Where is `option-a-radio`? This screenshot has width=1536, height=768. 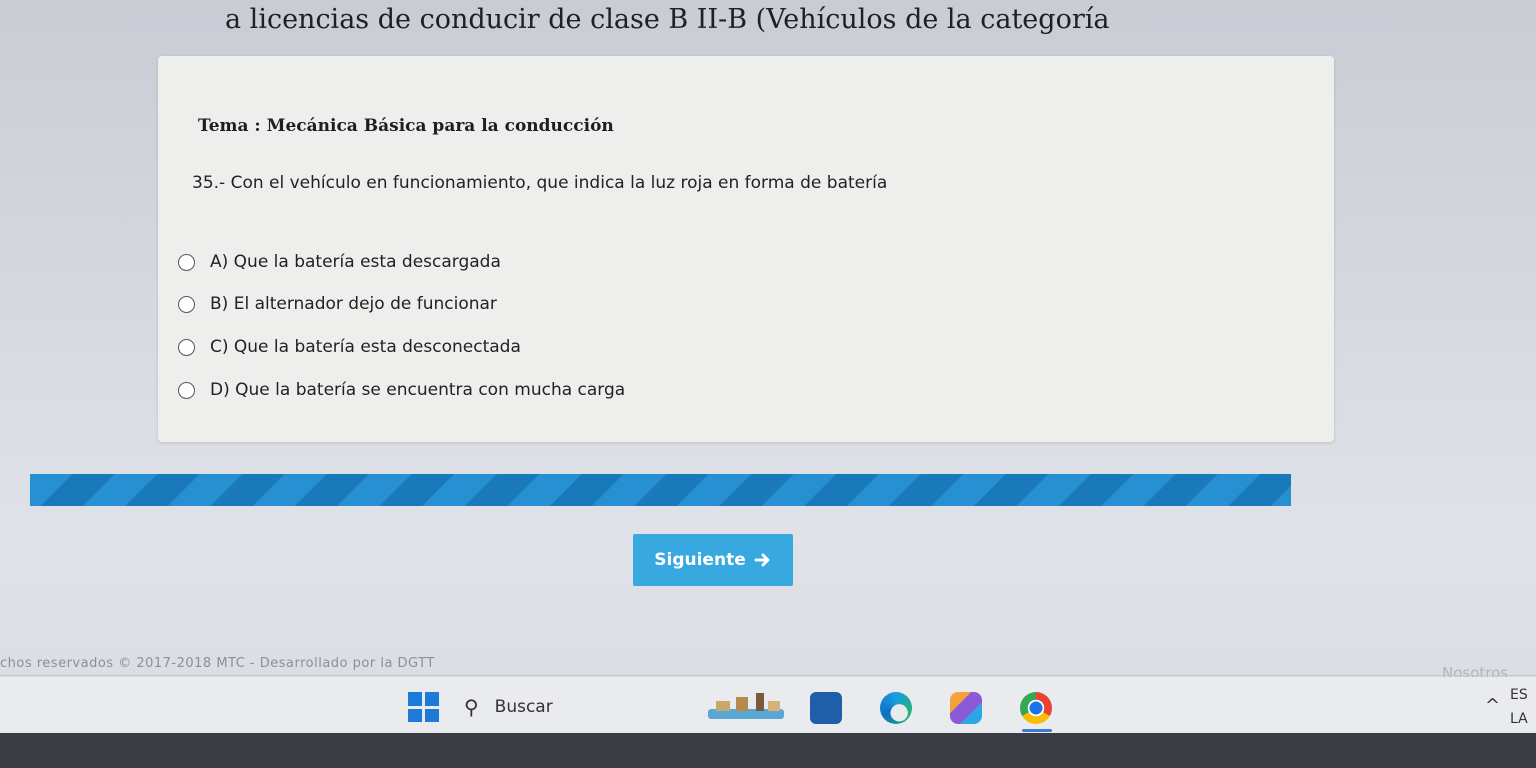 option-a-radio is located at coordinates (186, 262).